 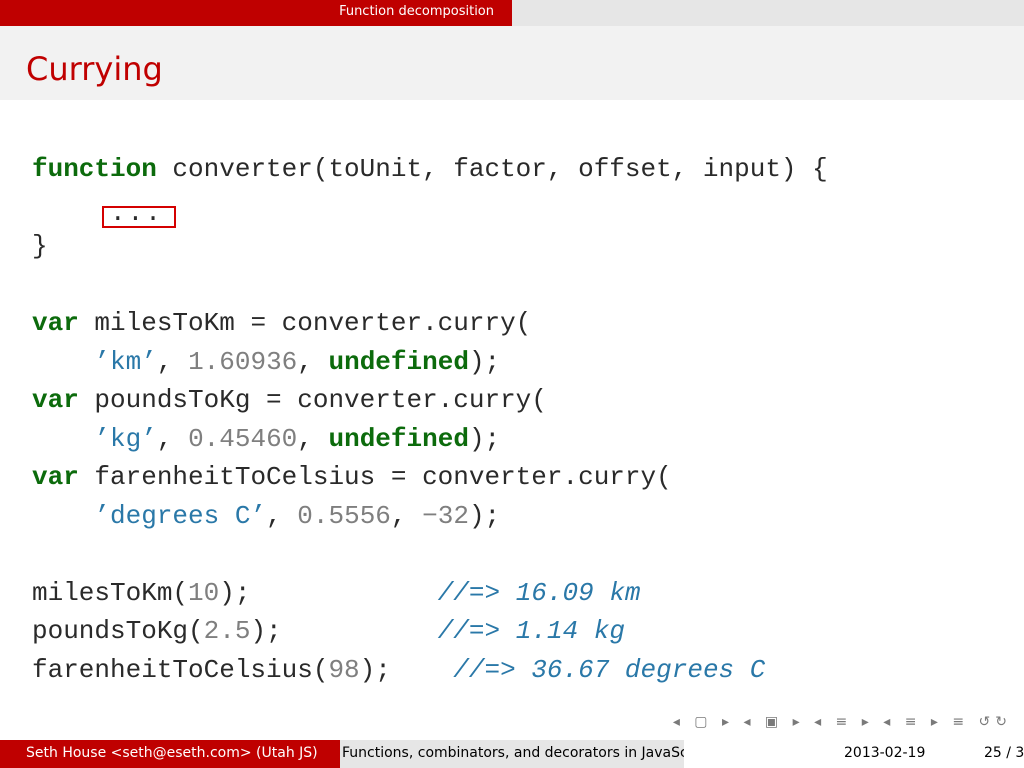 What do you see at coordinates (40, 246) in the screenshot?
I see `code-token: }` at bounding box center [40, 246].